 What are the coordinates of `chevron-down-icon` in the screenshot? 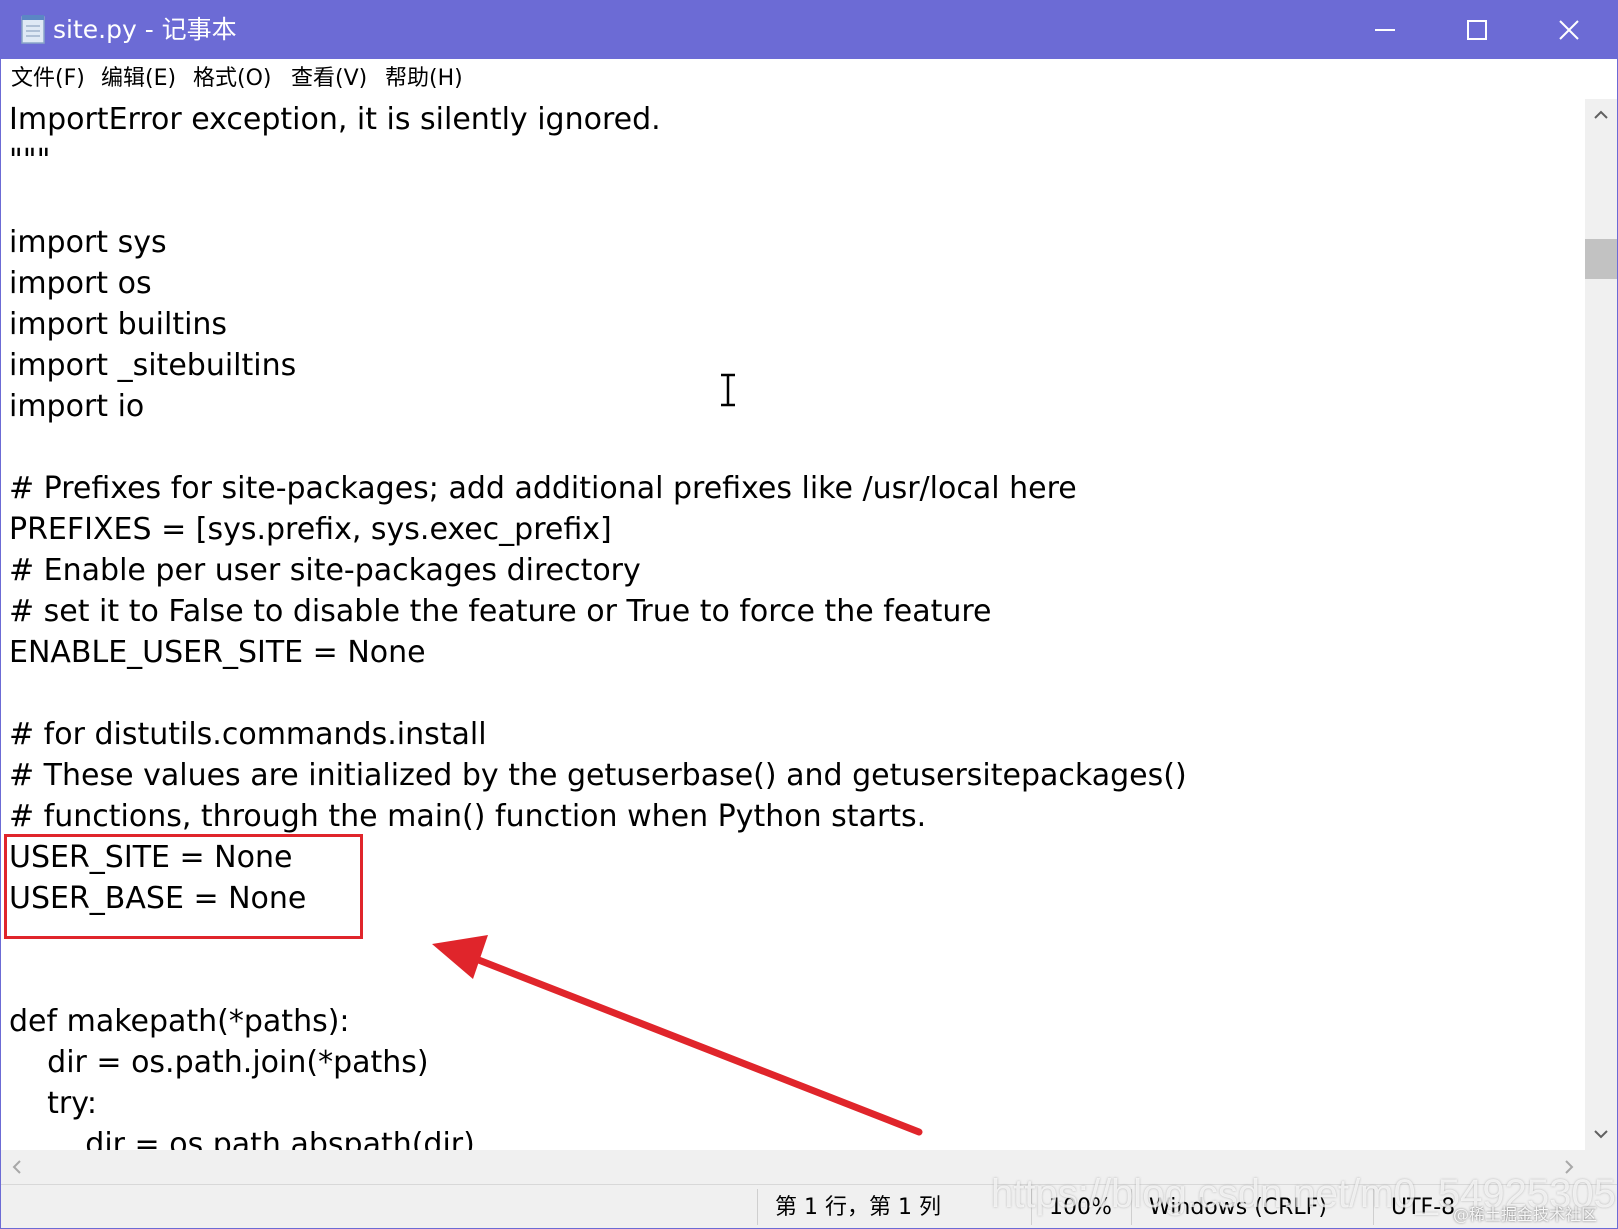 It's located at (1601, 1134).